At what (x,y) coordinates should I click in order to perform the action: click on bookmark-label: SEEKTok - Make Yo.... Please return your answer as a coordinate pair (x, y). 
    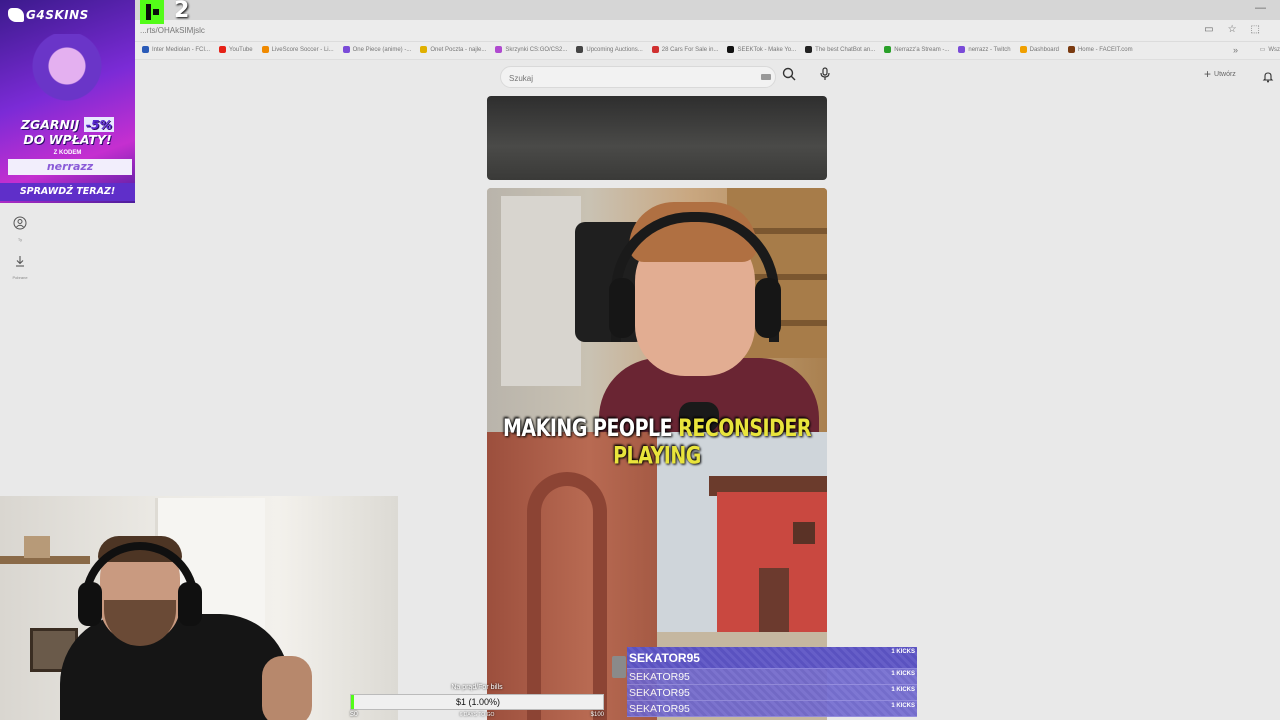
    Looking at the image, I should click on (767, 49).